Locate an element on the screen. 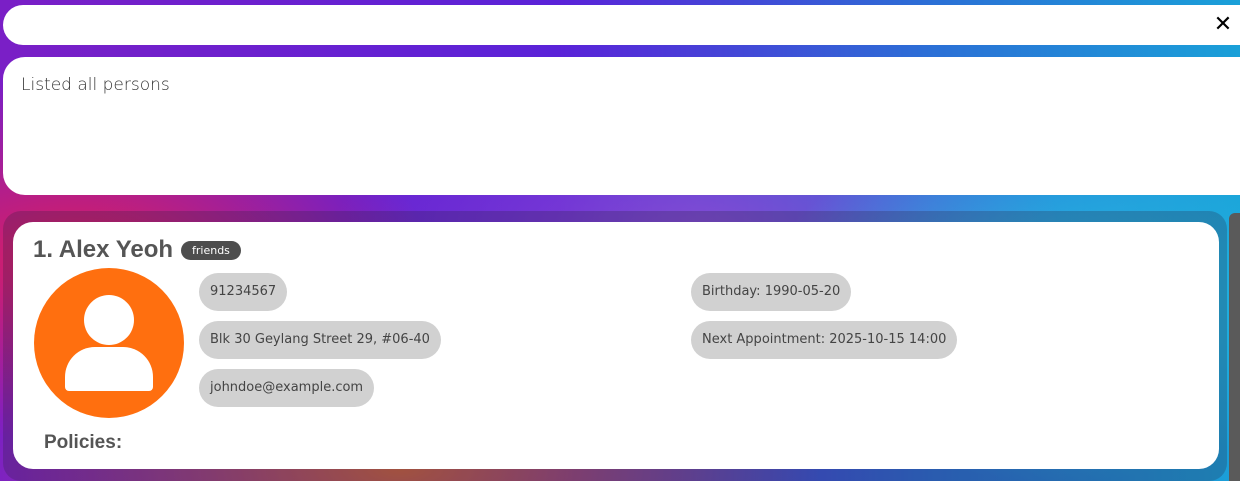  policies-label: Policies: is located at coordinates (83, 442).